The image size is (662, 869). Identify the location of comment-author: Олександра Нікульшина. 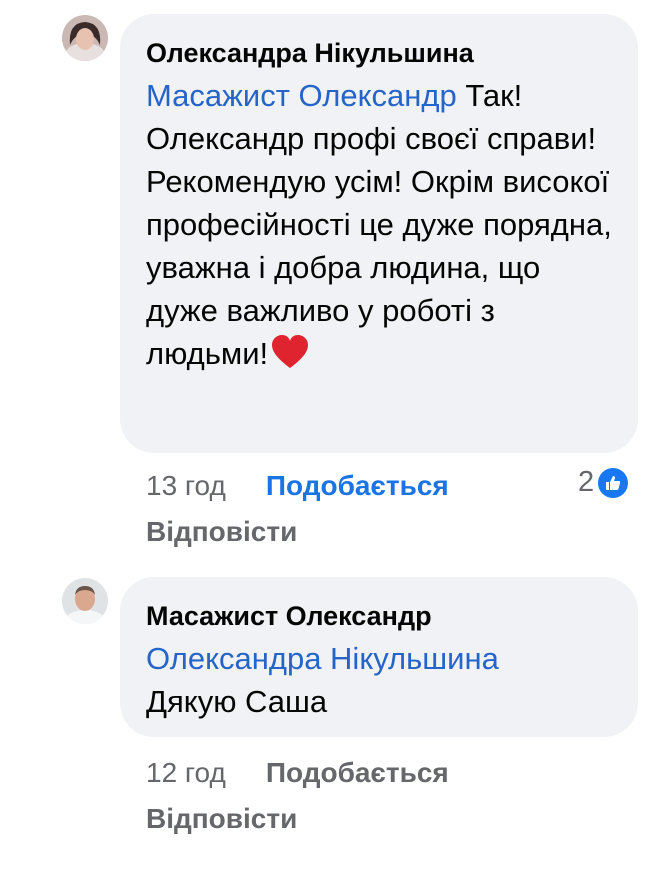
(379, 53).